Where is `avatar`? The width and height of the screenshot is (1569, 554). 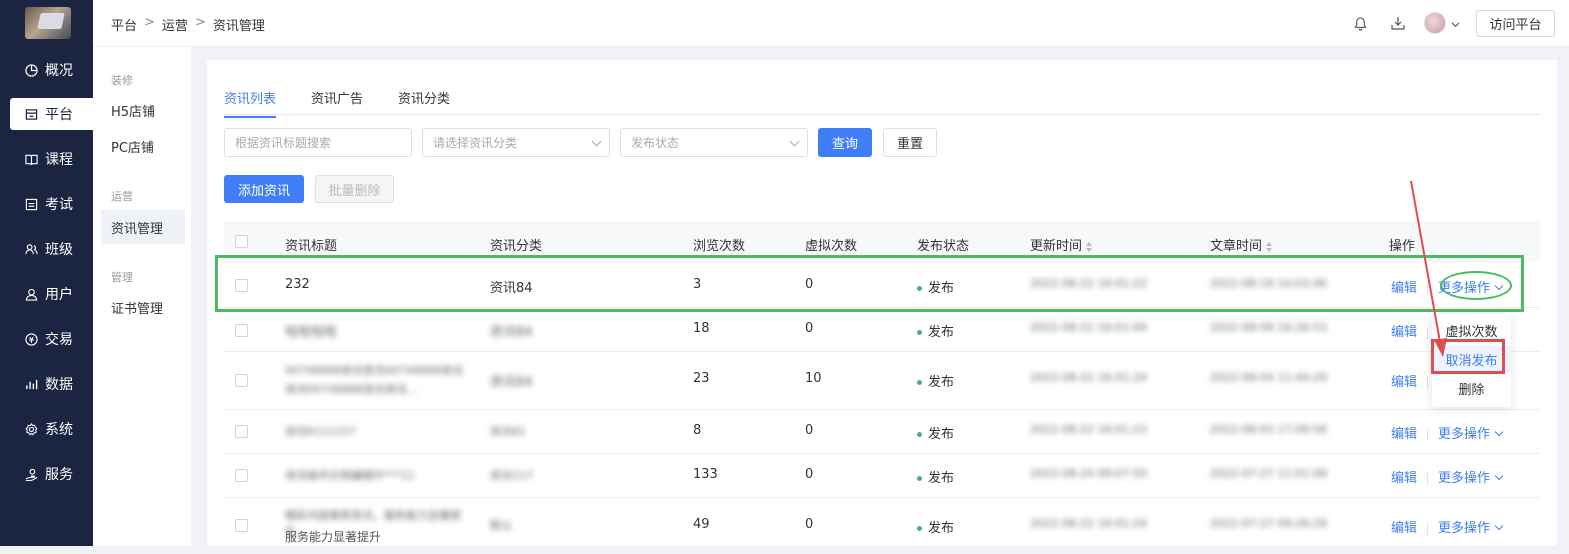 avatar is located at coordinates (1435, 23).